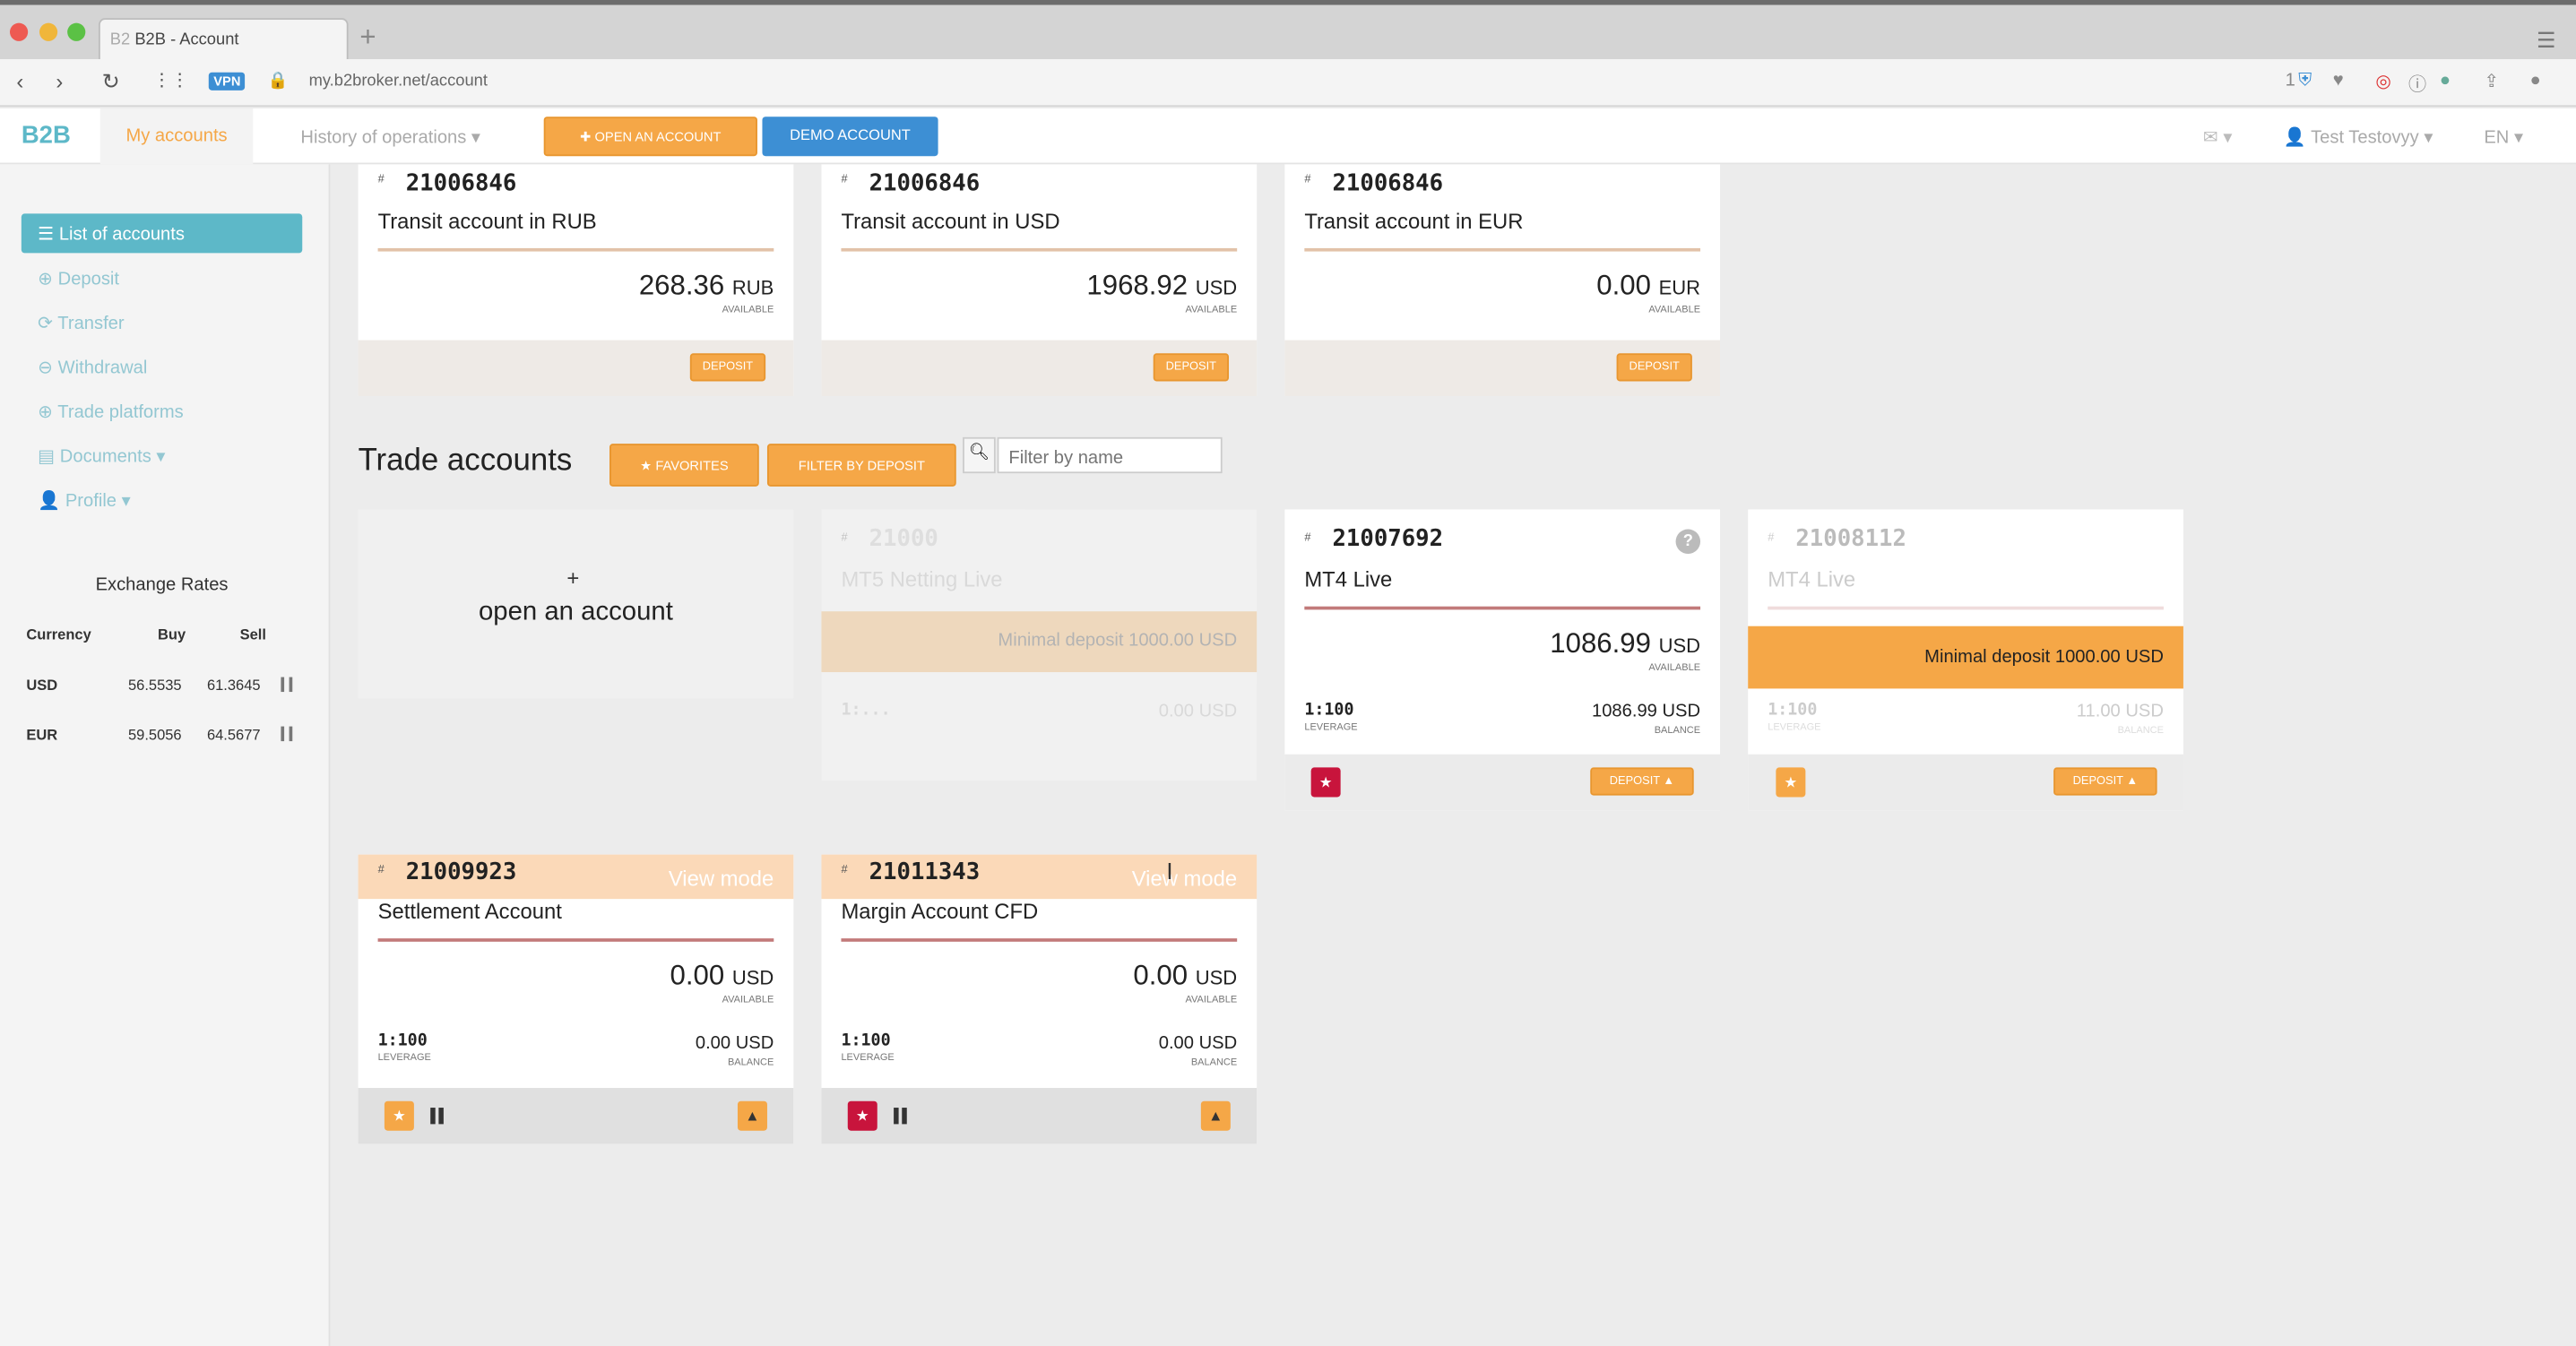  I want to click on exchange-row-buy: 59.5056, so click(154, 735).